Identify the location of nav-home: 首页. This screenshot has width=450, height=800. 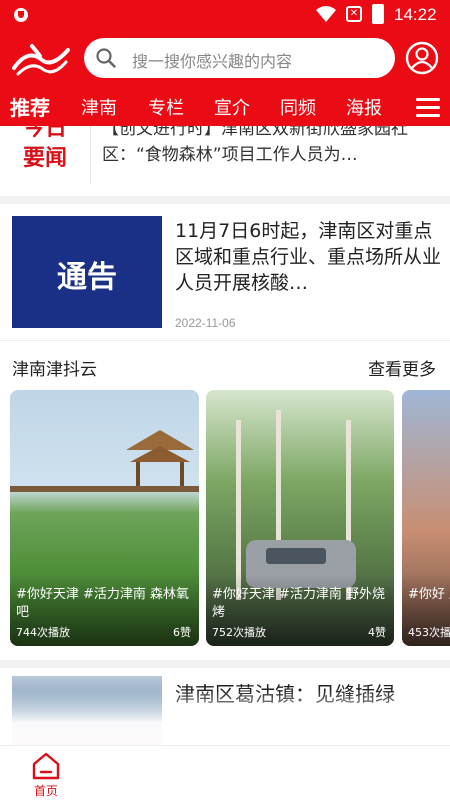
(46, 775).